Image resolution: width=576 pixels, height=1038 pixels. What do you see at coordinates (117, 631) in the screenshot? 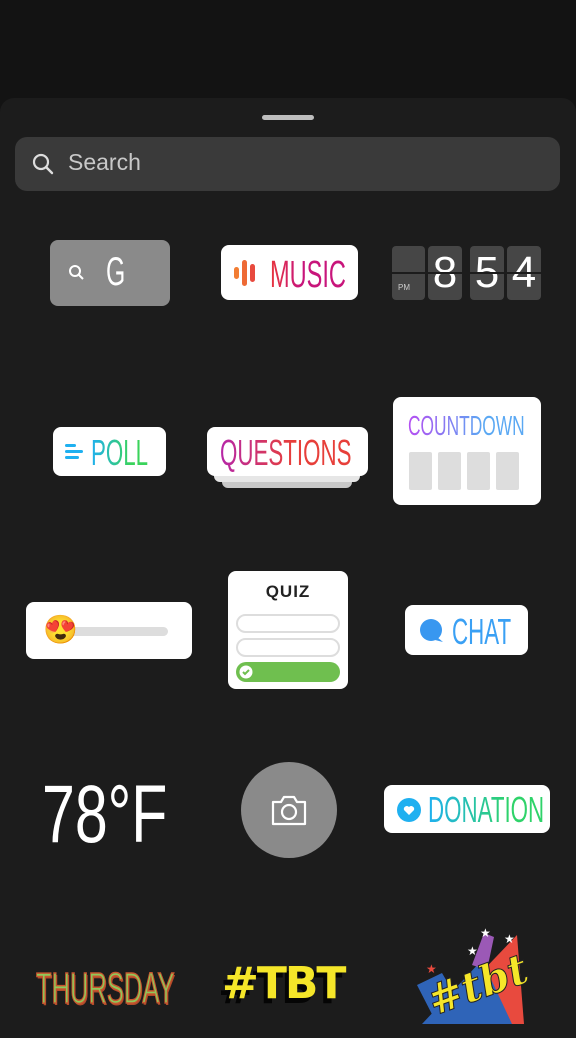
I see `slider-track` at bounding box center [117, 631].